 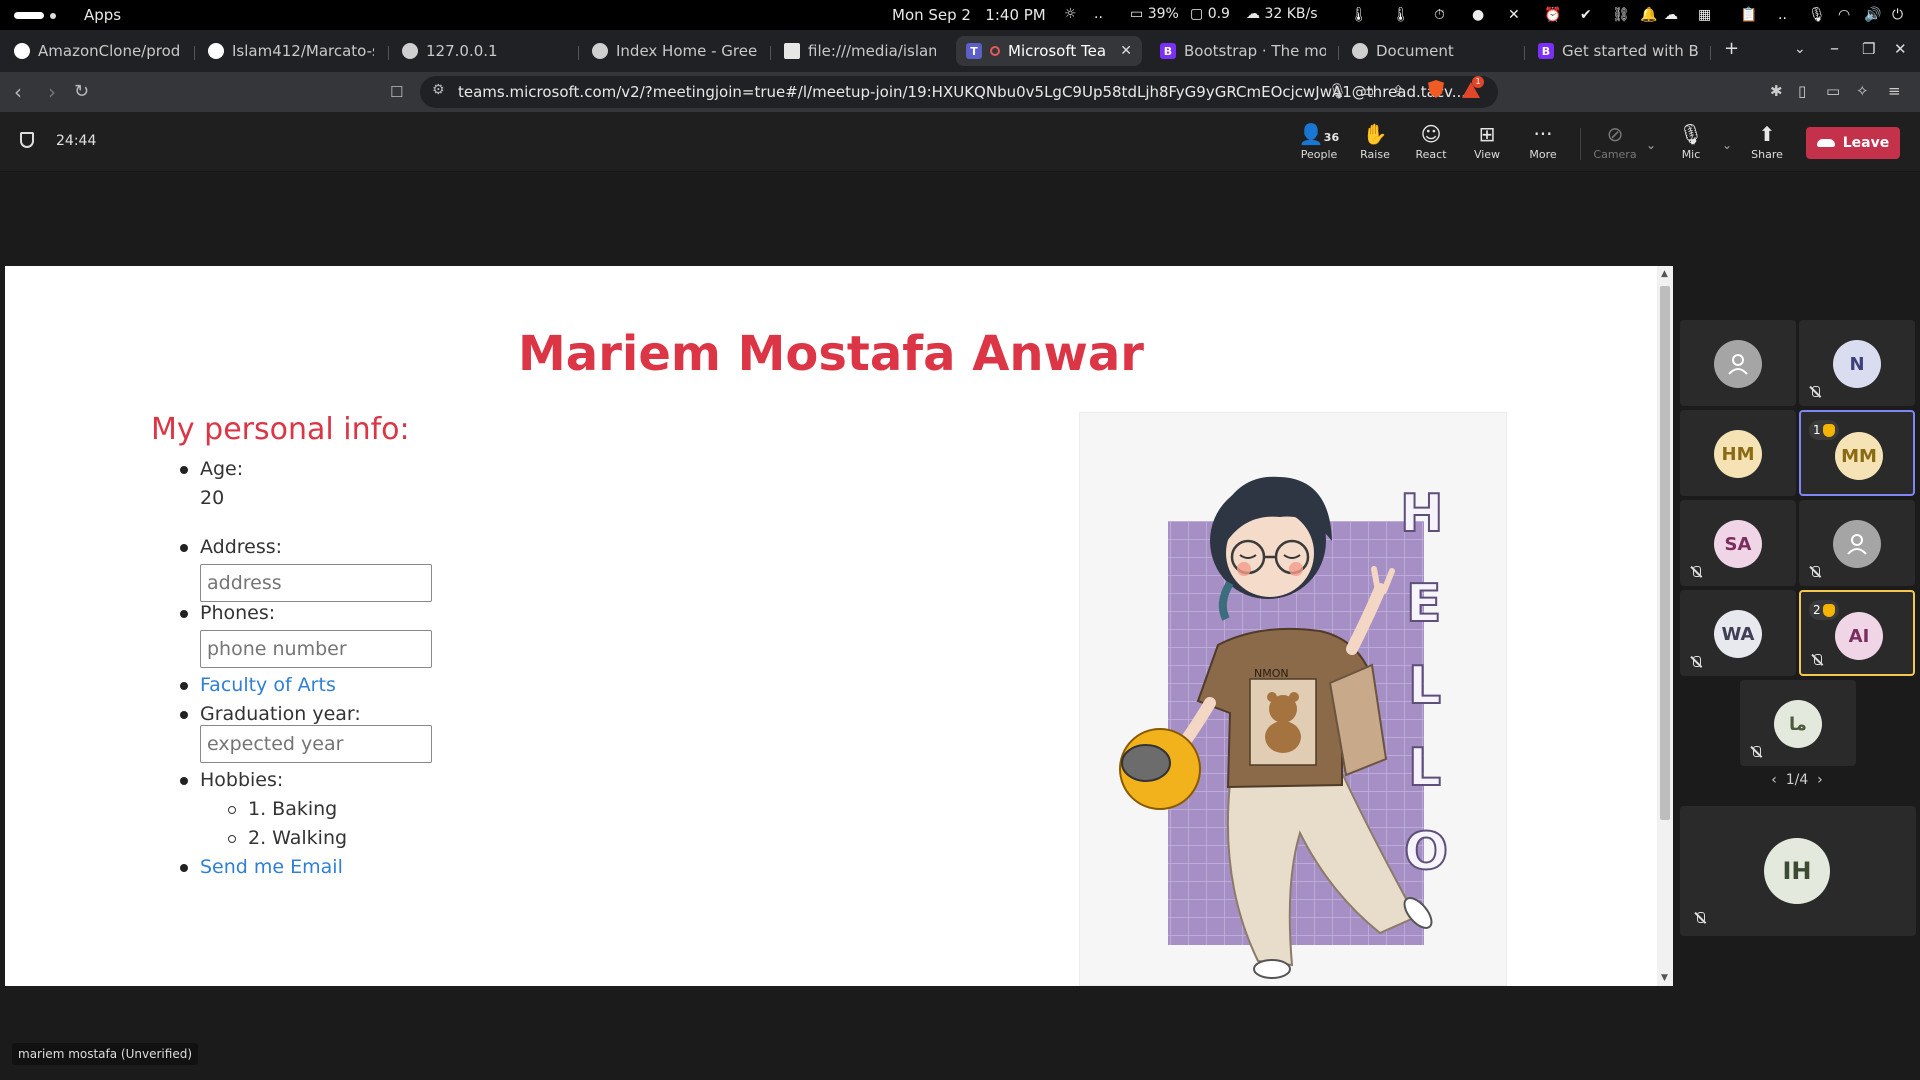 What do you see at coordinates (1664, 978) in the screenshot?
I see `scroll-down-icon: ▼` at bounding box center [1664, 978].